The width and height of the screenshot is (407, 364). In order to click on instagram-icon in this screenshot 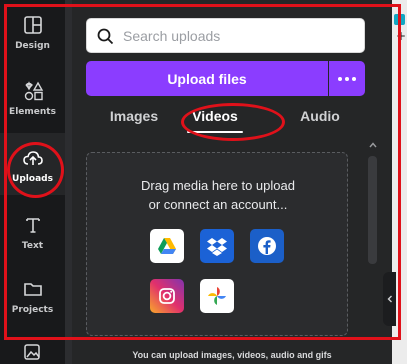, I will do `click(167, 296)`.